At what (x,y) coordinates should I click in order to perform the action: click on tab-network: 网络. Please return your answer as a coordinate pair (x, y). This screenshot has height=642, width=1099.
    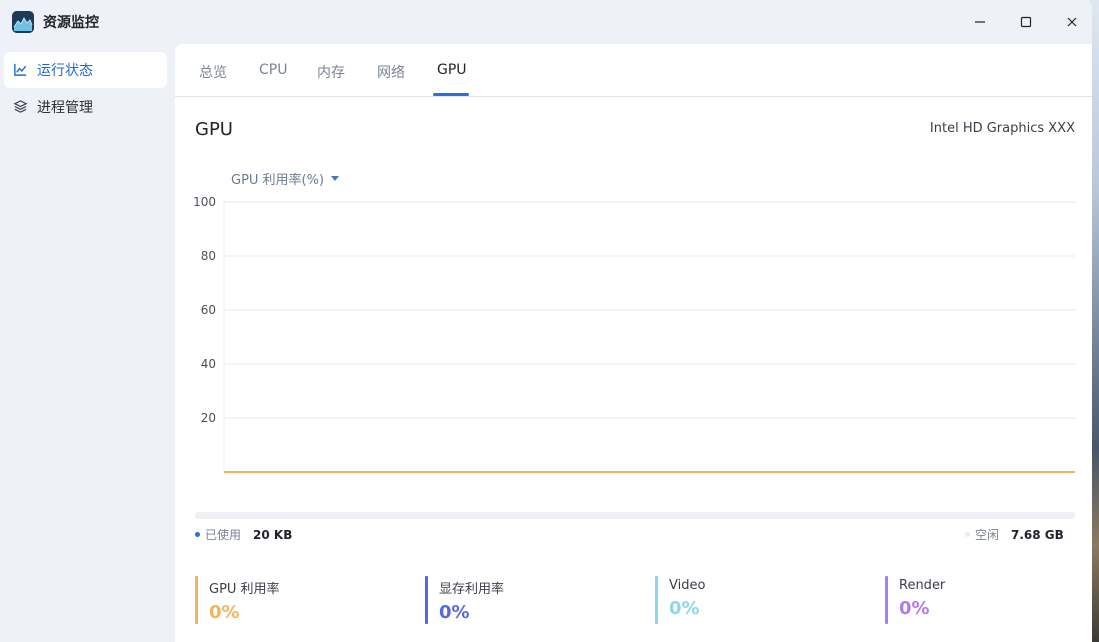
    Looking at the image, I should click on (391, 79).